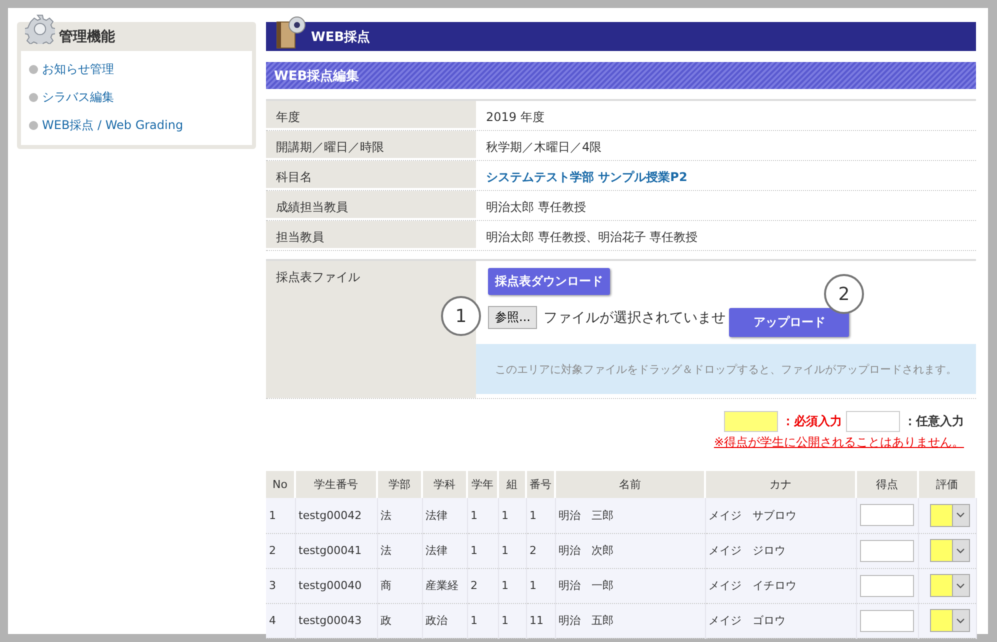 This screenshot has width=997, height=642. What do you see at coordinates (934, 421) in the screenshot?
I see `legend-label: ：任意入力` at bounding box center [934, 421].